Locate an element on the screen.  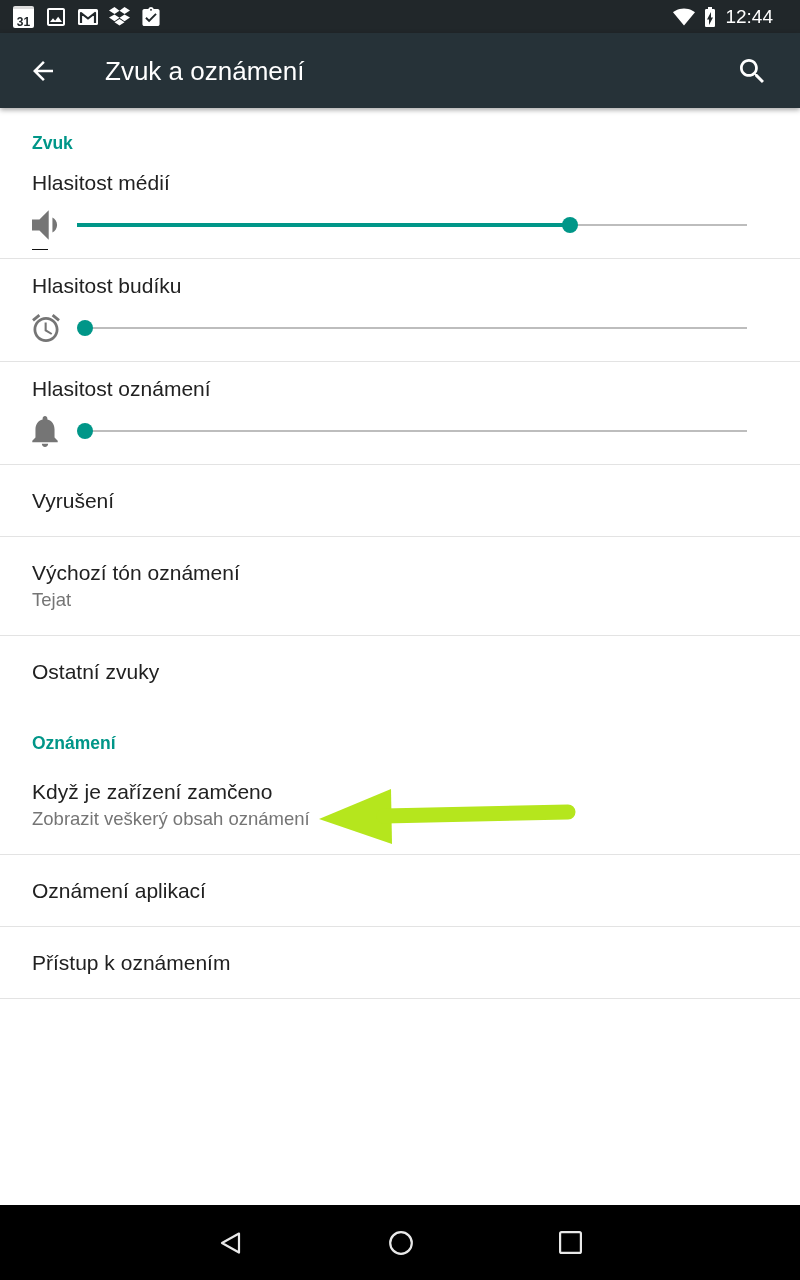
screen-title: Zvuk a oznámení is located at coordinates (205, 70).